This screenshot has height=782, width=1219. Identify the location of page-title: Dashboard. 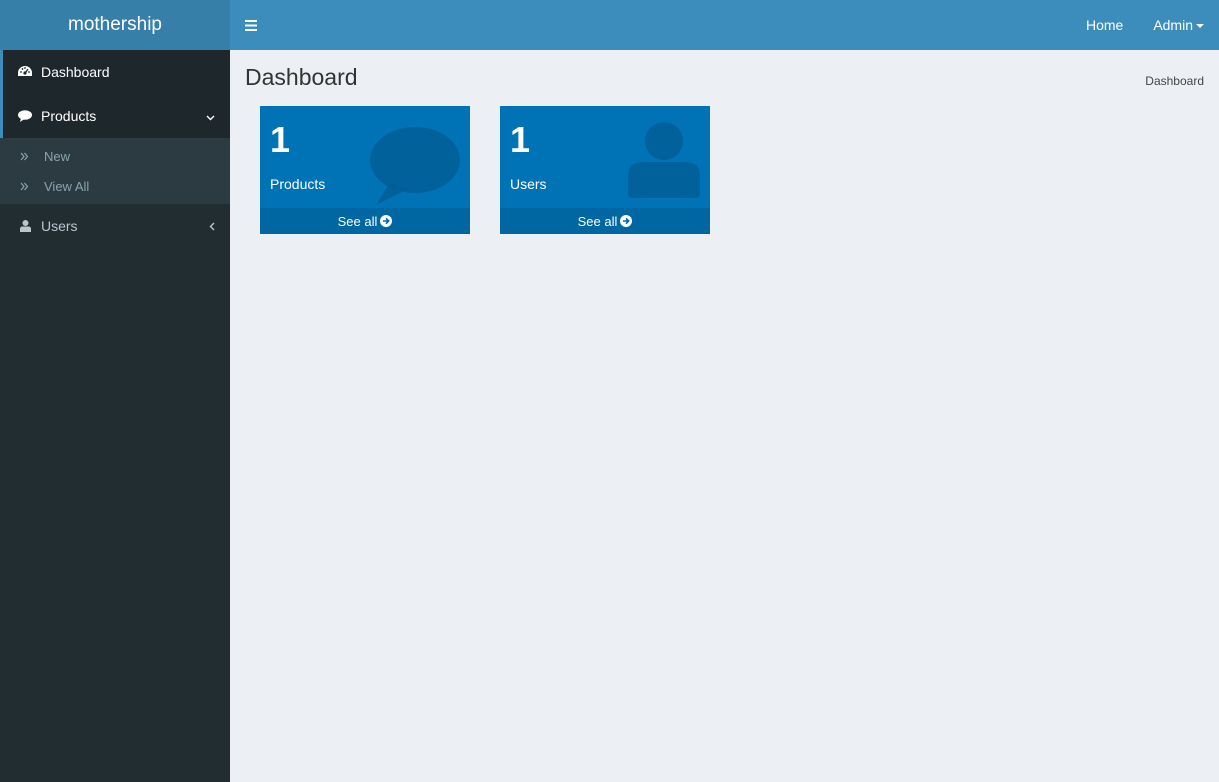
(301, 77).